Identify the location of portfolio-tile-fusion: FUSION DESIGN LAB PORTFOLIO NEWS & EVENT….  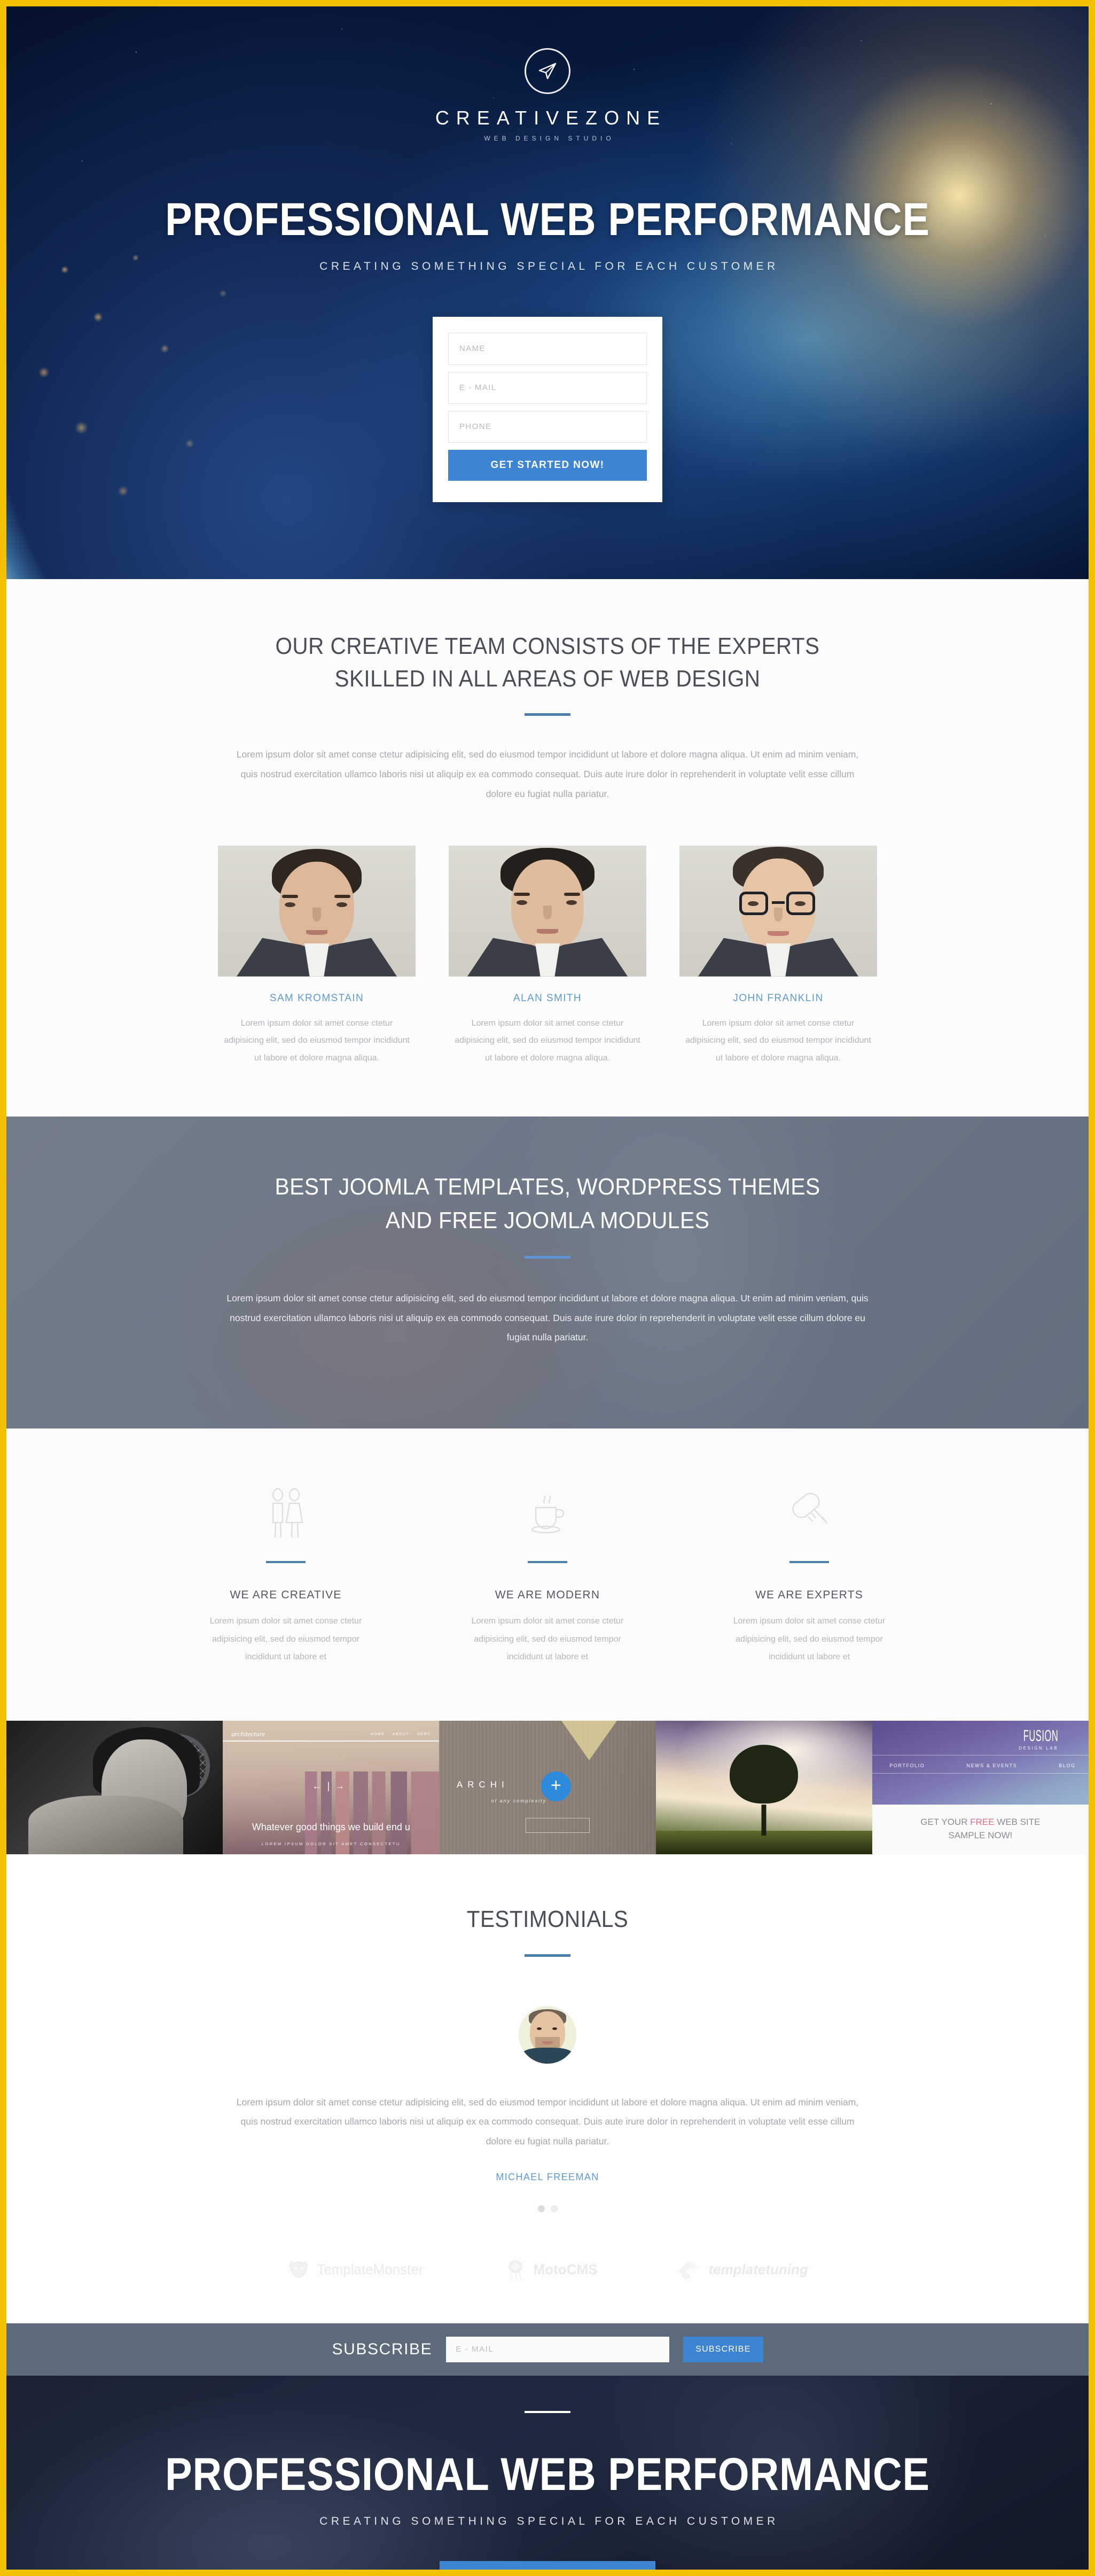
(981, 1787).